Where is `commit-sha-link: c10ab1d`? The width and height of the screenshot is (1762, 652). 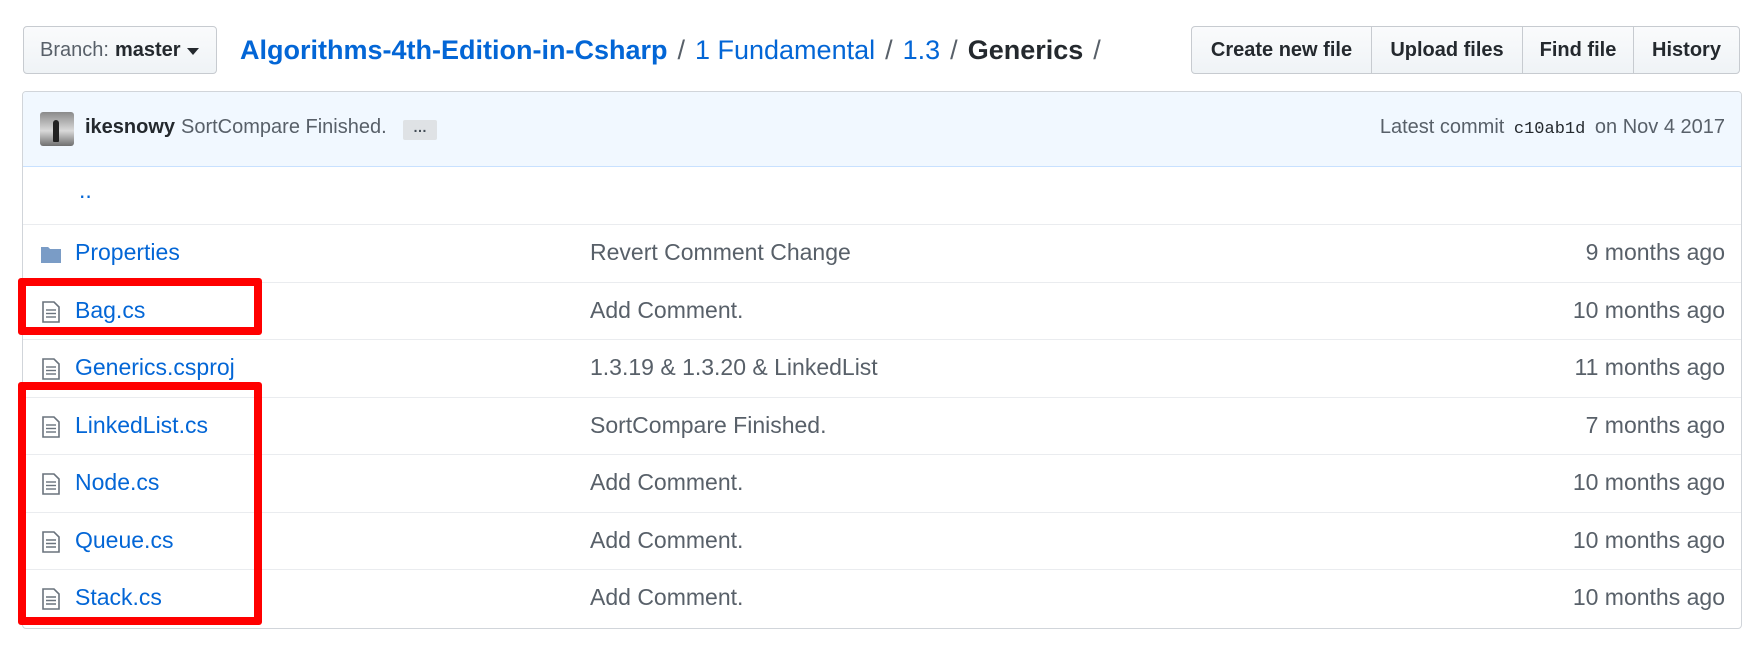
commit-sha-link: c10ab1d is located at coordinates (1549, 129).